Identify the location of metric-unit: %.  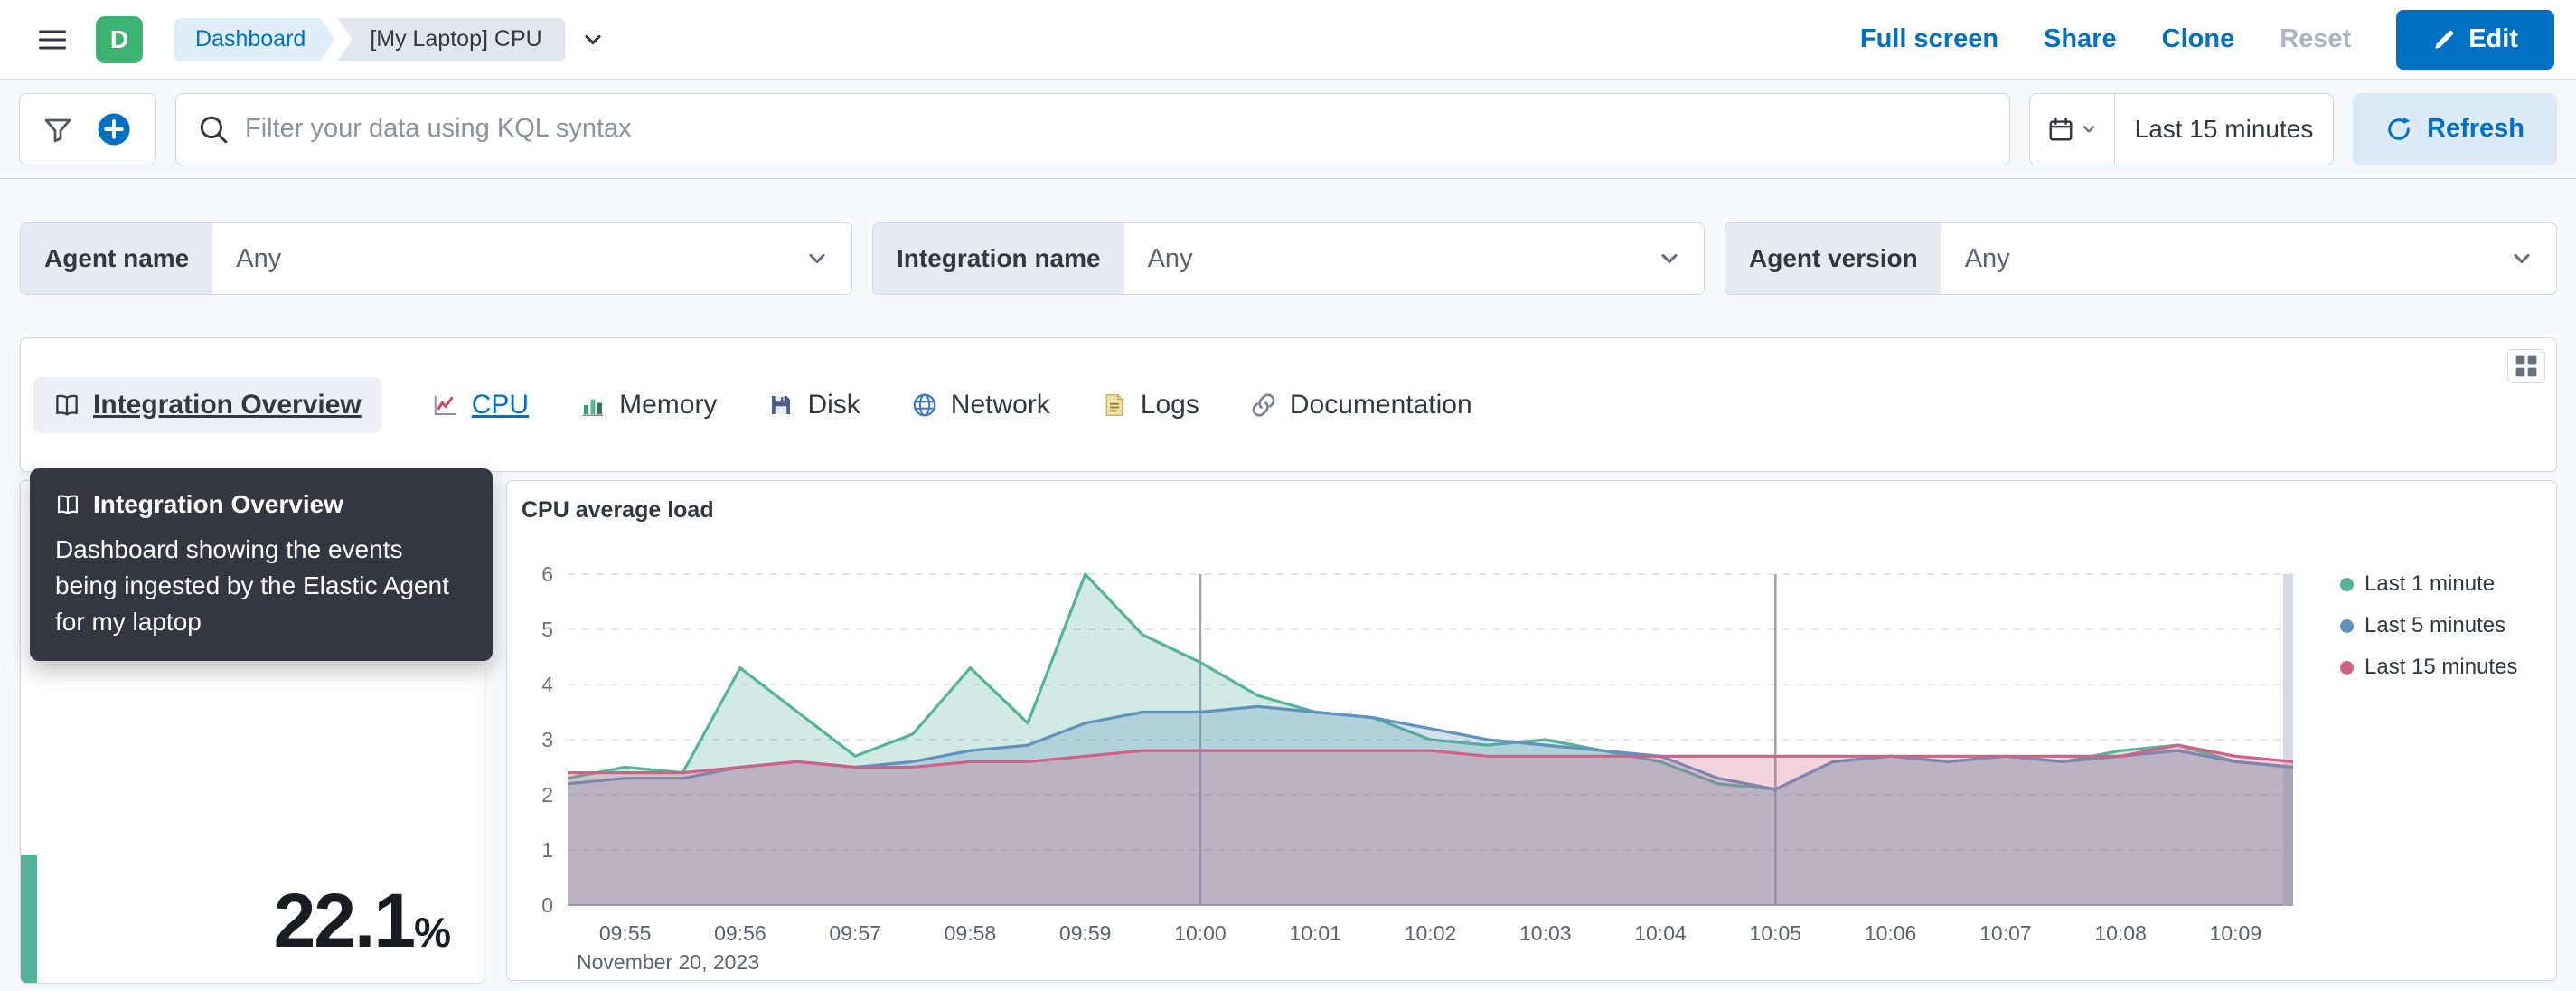
(433, 932).